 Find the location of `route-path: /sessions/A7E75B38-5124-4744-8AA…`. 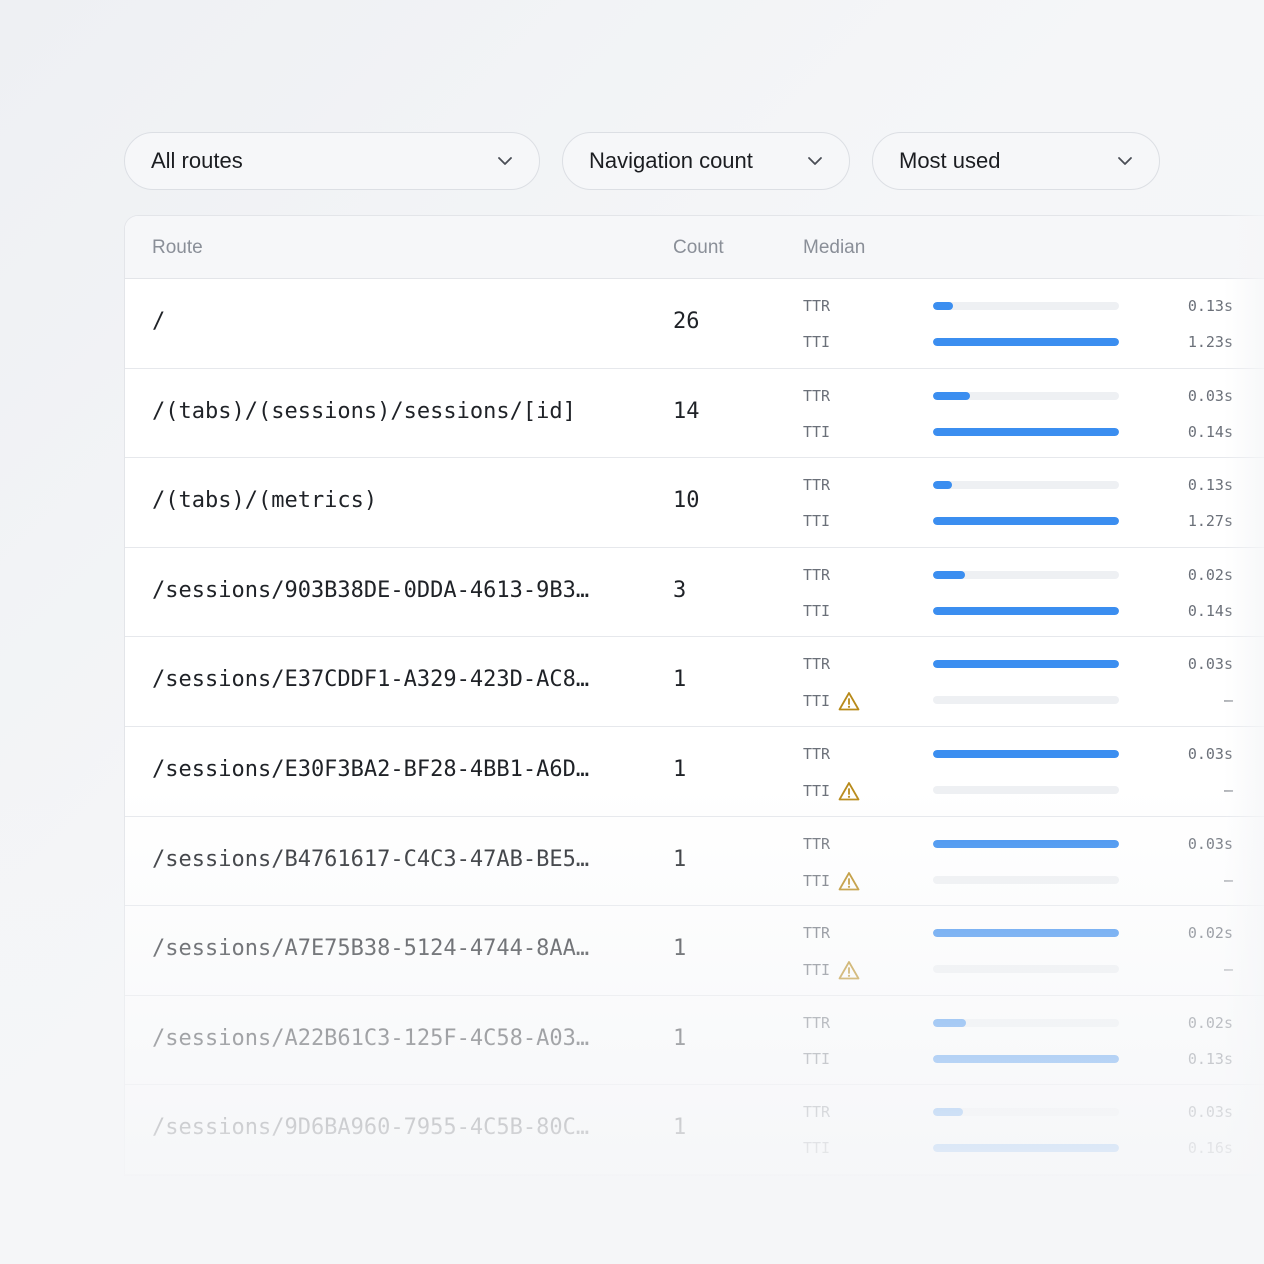

route-path: /sessions/A7E75B38-5124-4744-8AA… is located at coordinates (370, 948).